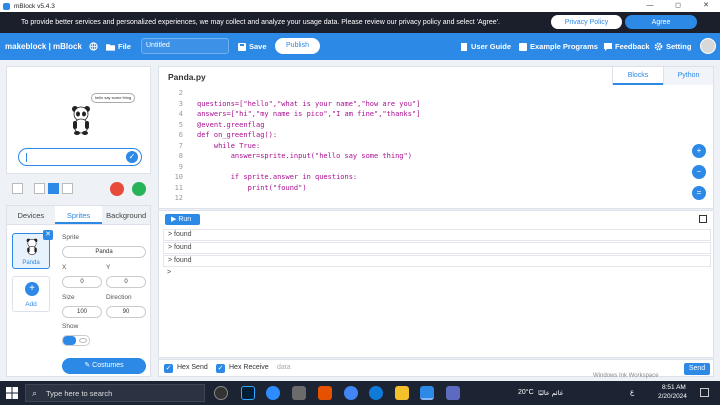  Describe the element at coordinates (437, 274) in the screenshot. I see `console-input-row: >` at that location.